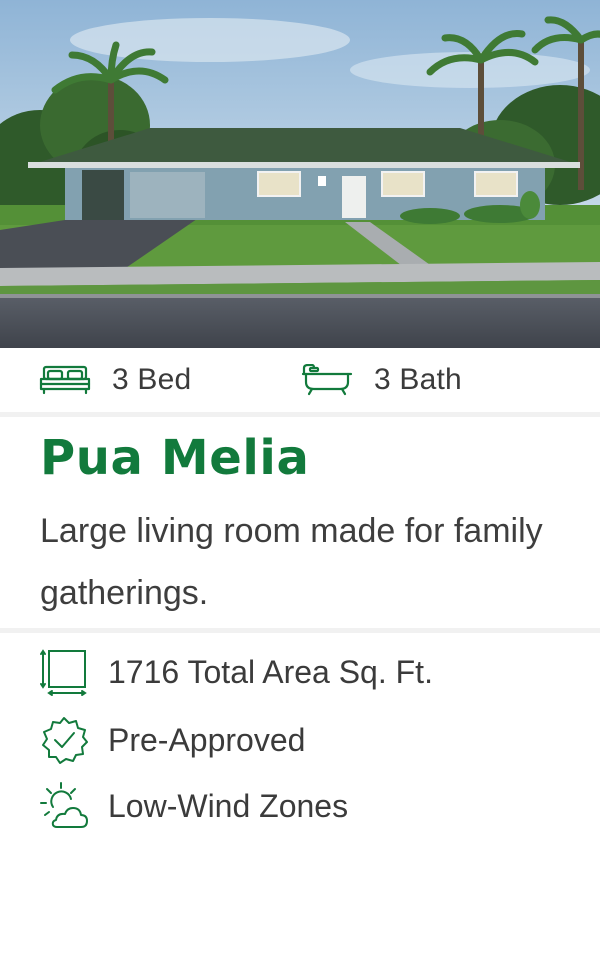 This screenshot has height=975, width=600. I want to click on sun-cloud-icon, so click(64, 806).